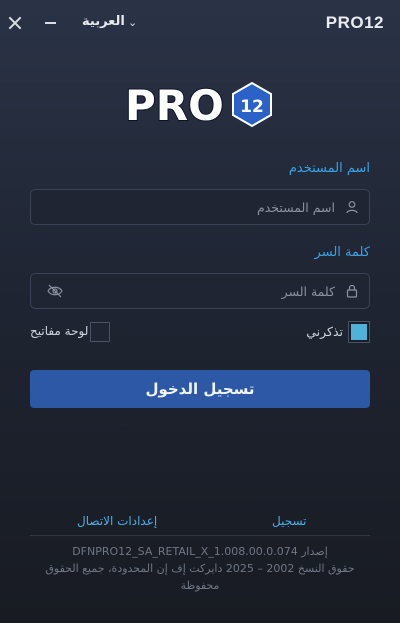  Describe the element at coordinates (15, 23) in the screenshot. I see `close-icon` at that location.